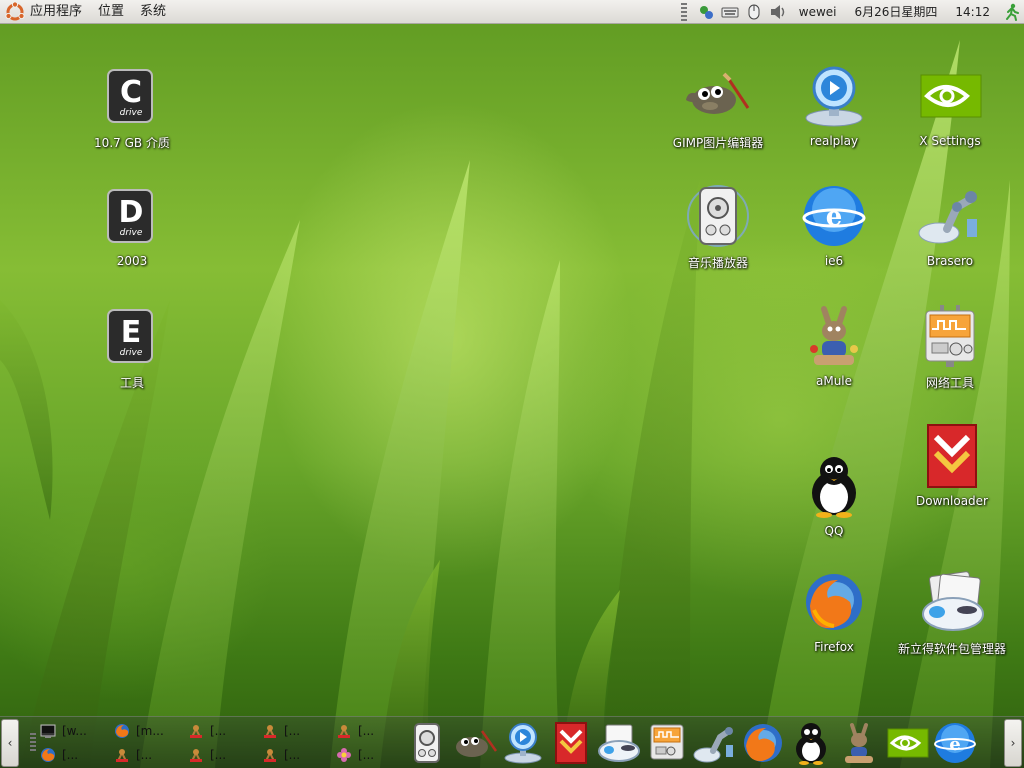 The image size is (1024, 768). What do you see at coordinates (952, 501) in the screenshot?
I see `desktop-icon-label: Downloader` at bounding box center [952, 501].